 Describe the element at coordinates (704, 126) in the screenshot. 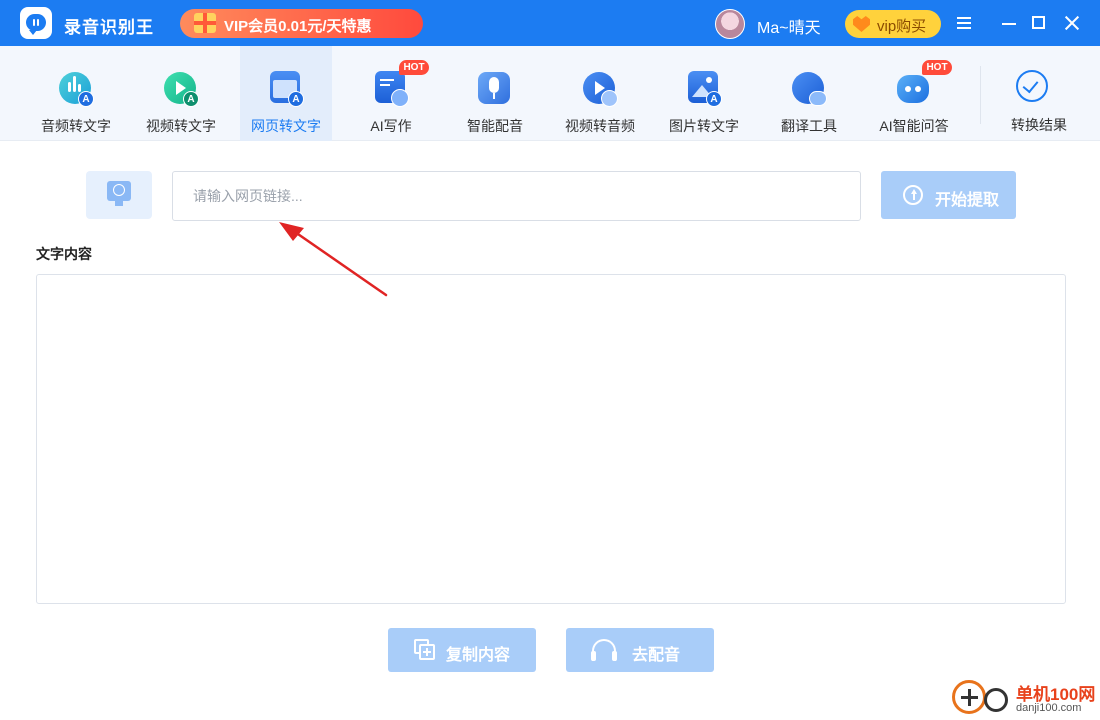

I see `tab-label: 图片转文字` at that location.